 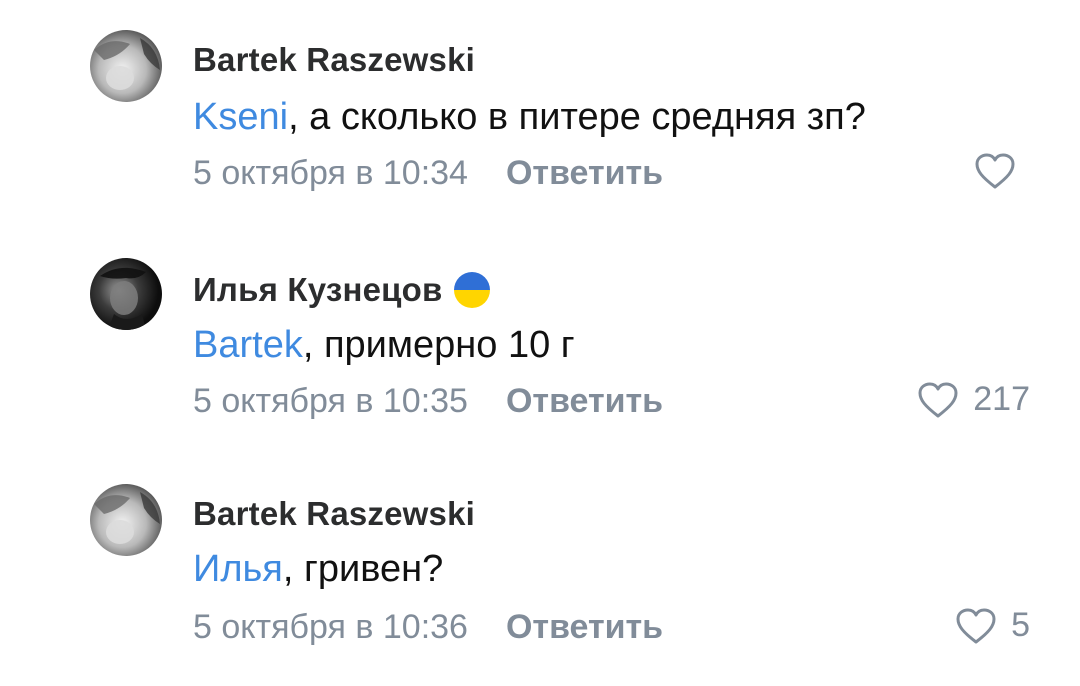 I want to click on comment-body: , гривен?, so click(x=363, y=569).